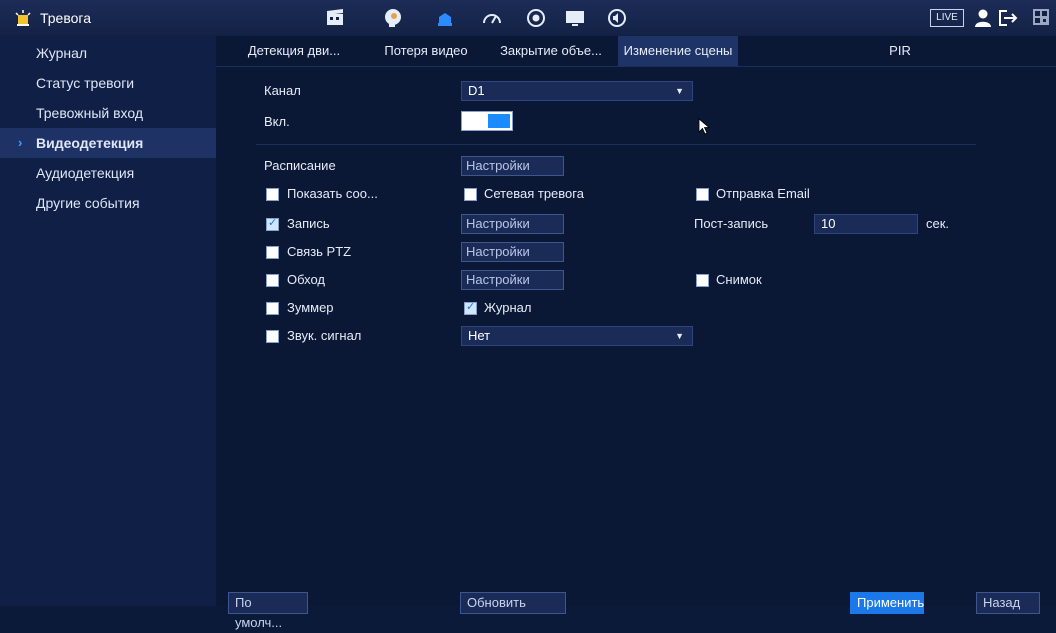 This screenshot has width=1056, height=633. Describe the element at coordinates (705, 129) in the screenshot. I see `mouse-cursor-icon` at that location.